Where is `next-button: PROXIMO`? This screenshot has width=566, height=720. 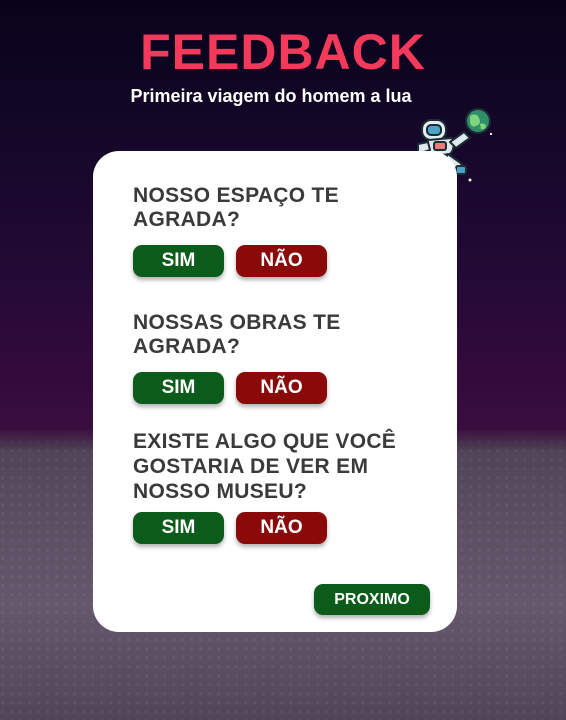 next-button: PROXIMO is located at coordinates (372, 599).